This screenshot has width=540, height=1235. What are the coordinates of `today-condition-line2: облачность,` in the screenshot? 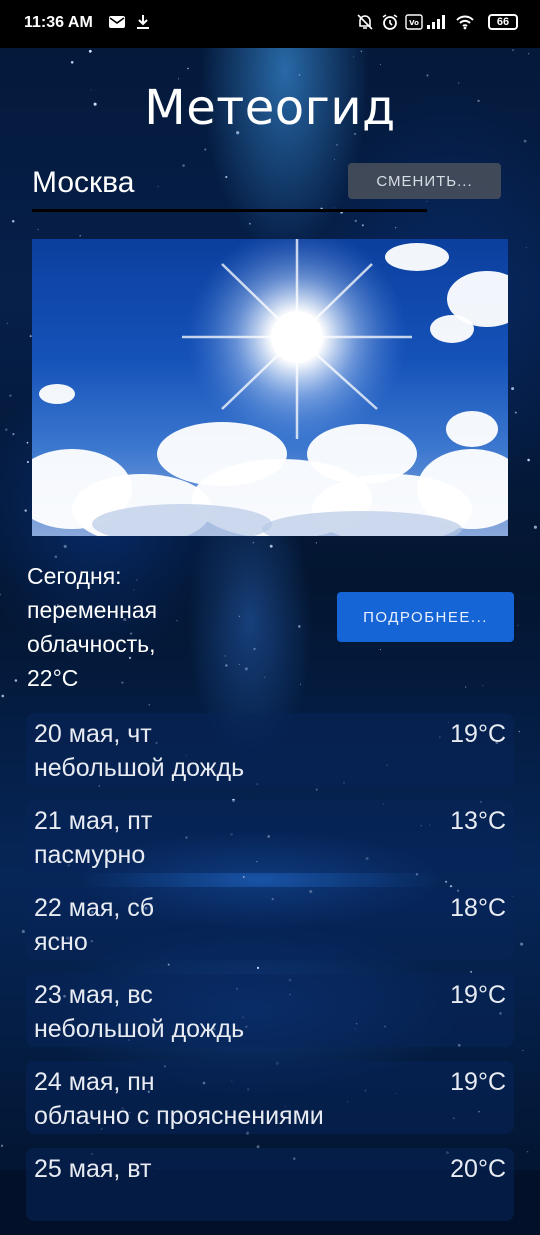 It's located at (91, 644).